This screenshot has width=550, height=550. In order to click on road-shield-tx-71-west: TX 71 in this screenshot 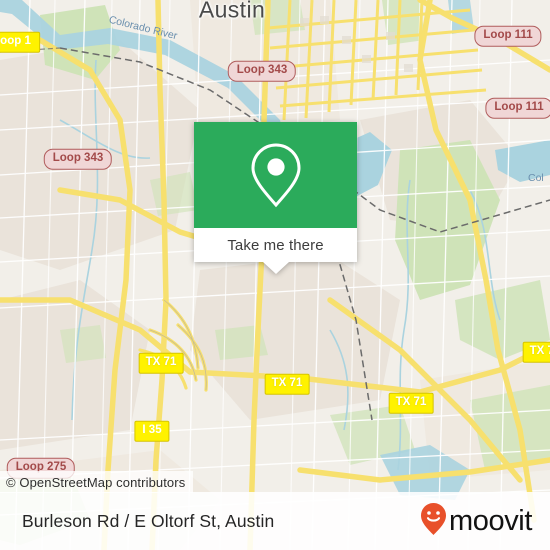, I will do `click(161, 363)`.